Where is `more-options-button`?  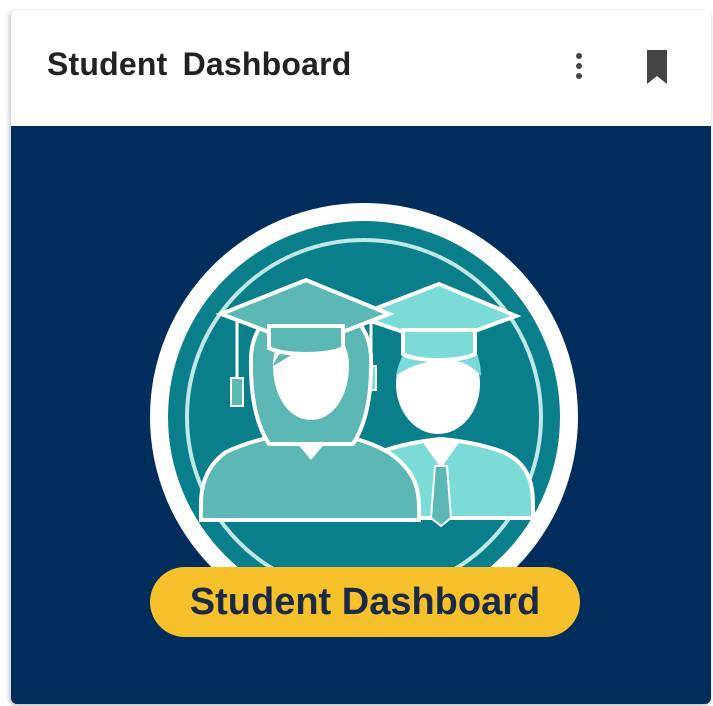
more-options-button is located at coordinates (579, 68).